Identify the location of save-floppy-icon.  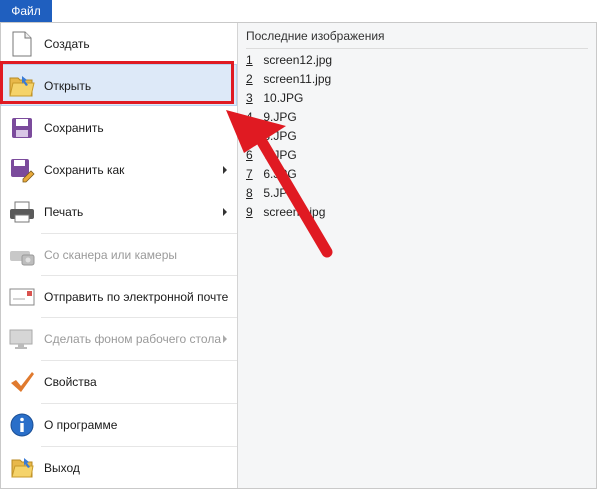
(22, 128).